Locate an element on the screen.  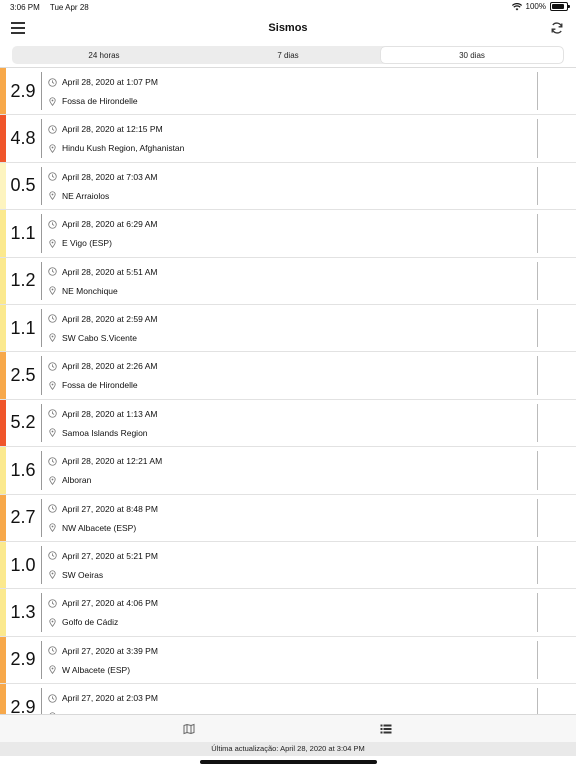
quake-row: 1.2 April 28, 2020 at 5:51 AM NE Monchique is located at coordinates (288, 281).